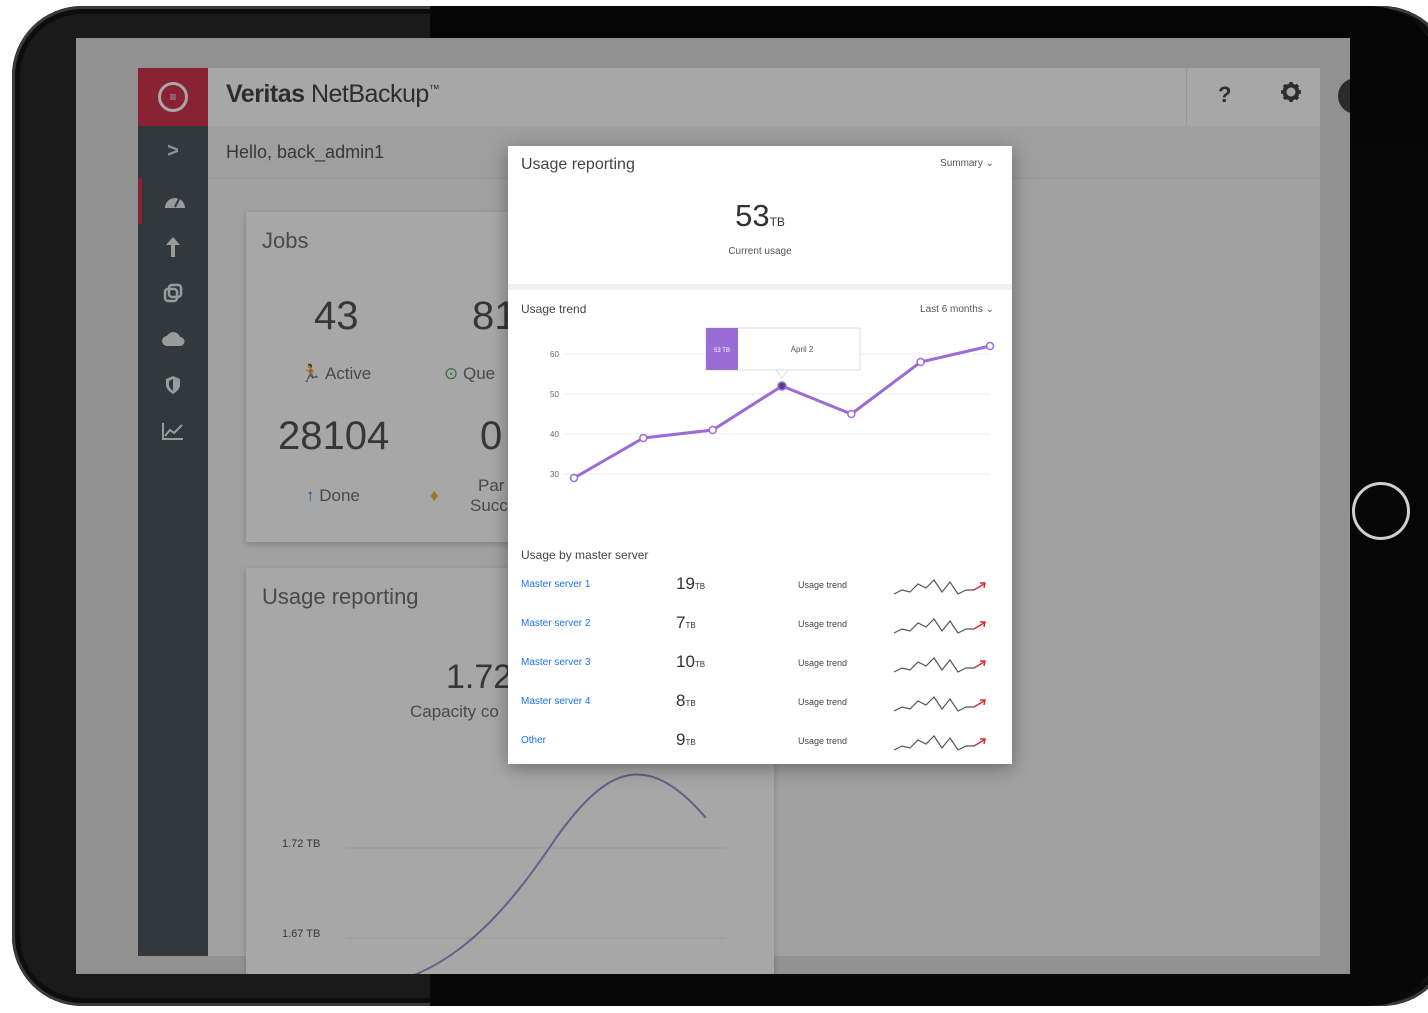 The width and height of the screenshot is (1428, 1013). What do you see at coordinates (760, 665) in the screenshot?
I see `table-row: Master server 3 10TB Usage trend` at bounding box center [760, 665].